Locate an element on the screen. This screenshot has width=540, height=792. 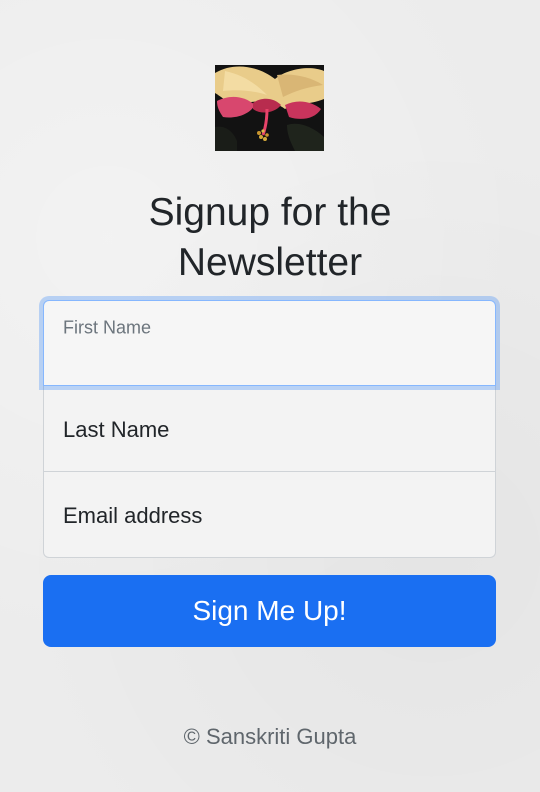
sign-up-button: Sign Me Up! is located at coordinates (269, 611).